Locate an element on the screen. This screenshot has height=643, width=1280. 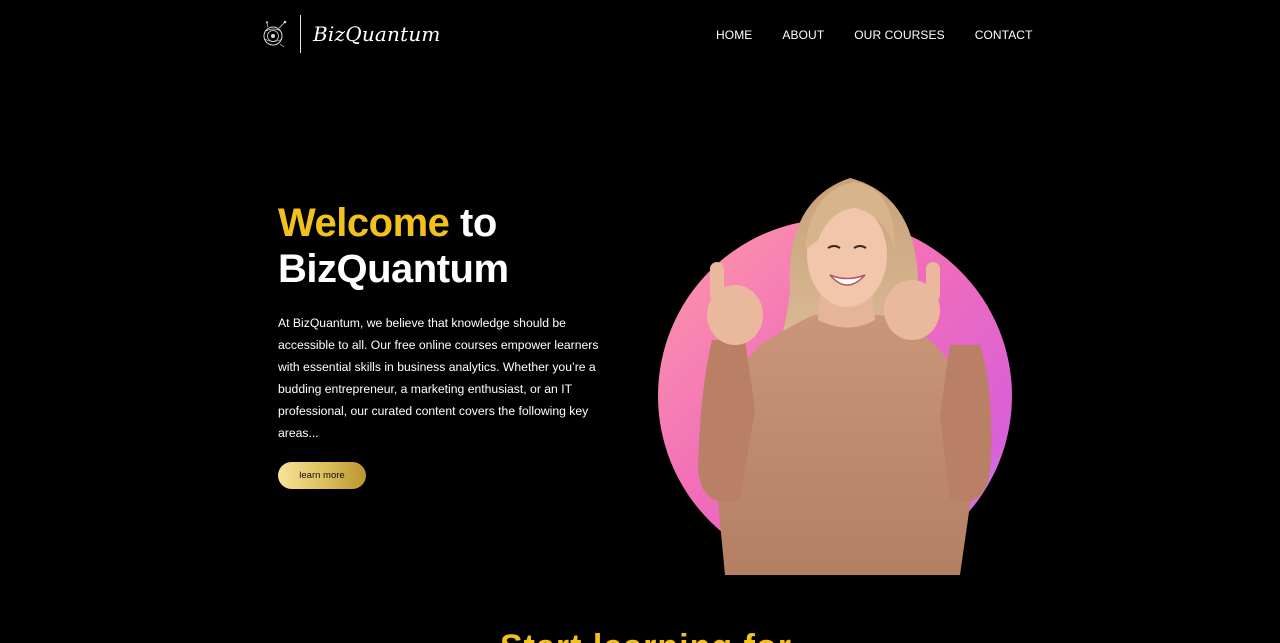
nav-contact: CONTACT is located at coordinates (1004, 35).